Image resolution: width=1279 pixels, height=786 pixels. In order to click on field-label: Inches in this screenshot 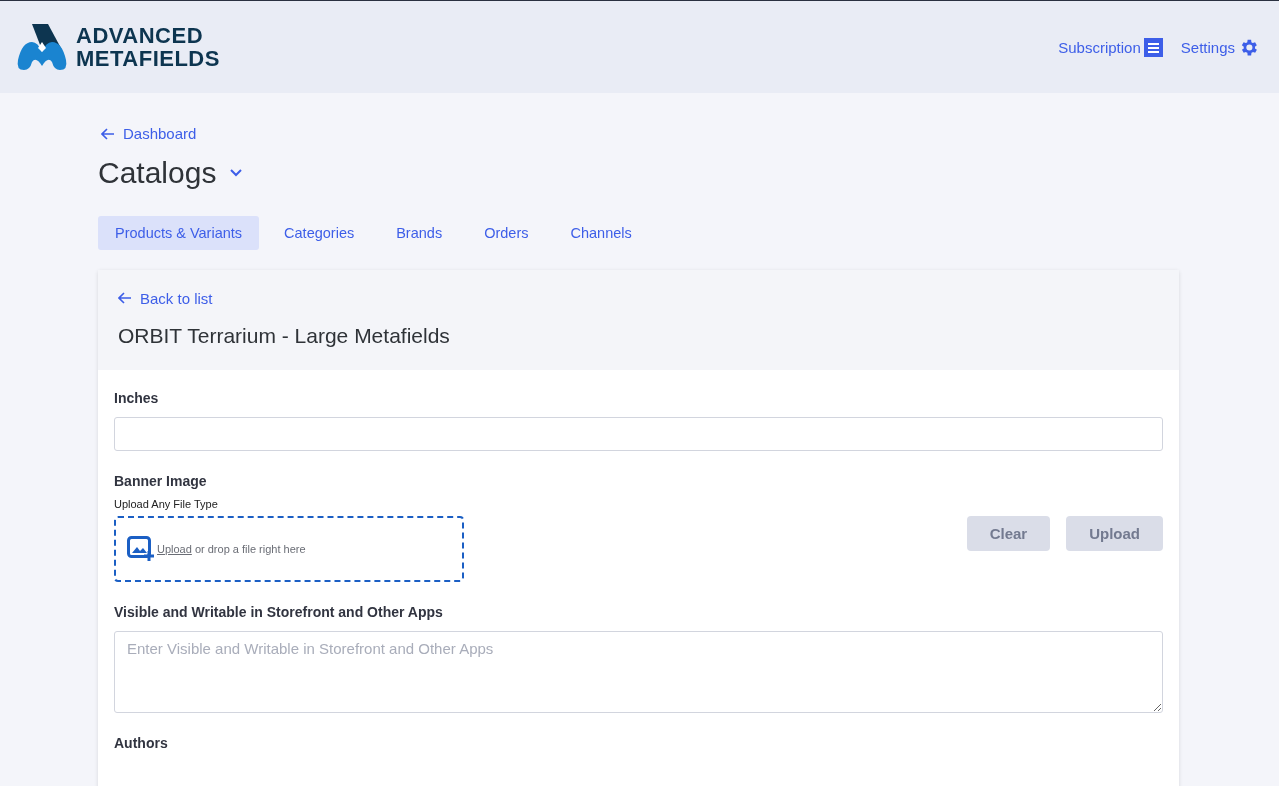, I will do `click(137, 398)`.